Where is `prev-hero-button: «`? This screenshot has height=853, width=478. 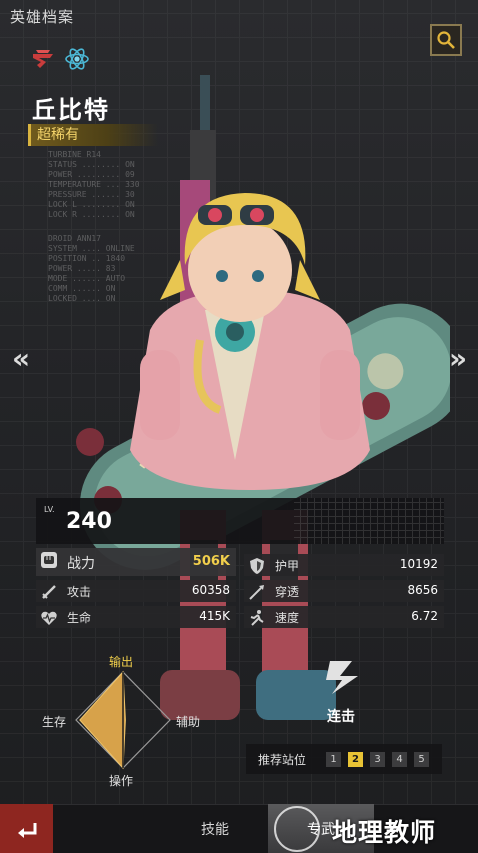
prev-hero-button: « is located at coordinates (21, 358).